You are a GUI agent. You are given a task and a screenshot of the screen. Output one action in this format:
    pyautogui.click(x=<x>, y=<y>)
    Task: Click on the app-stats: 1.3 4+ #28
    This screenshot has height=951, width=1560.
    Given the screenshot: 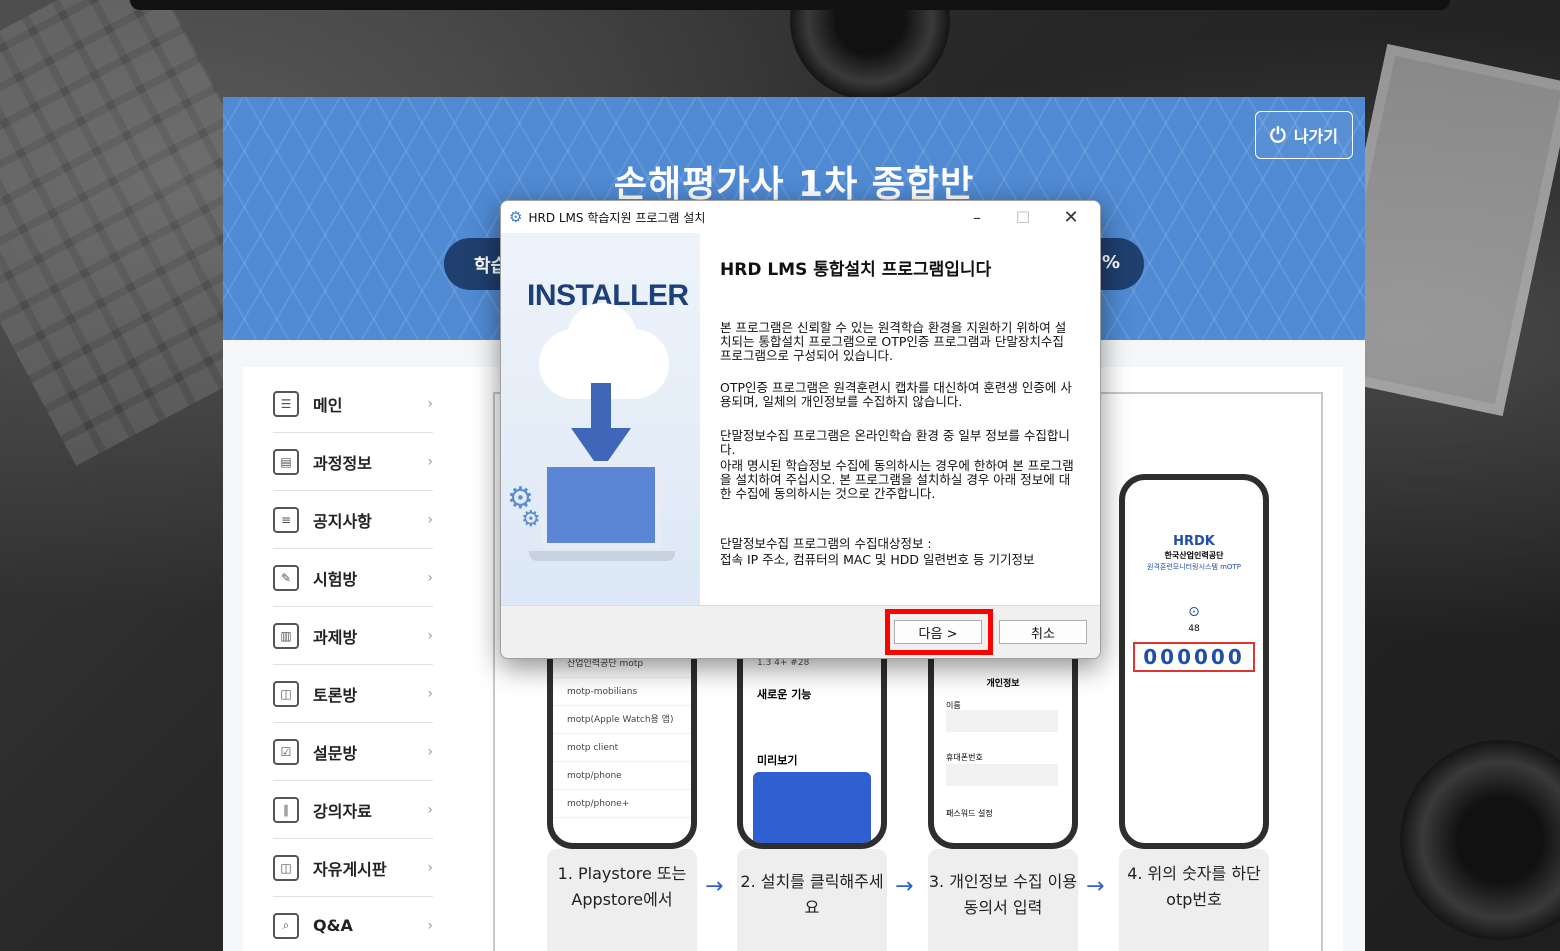 What is the action you would take?
    pyautogui.click(x=783, y=663)
    